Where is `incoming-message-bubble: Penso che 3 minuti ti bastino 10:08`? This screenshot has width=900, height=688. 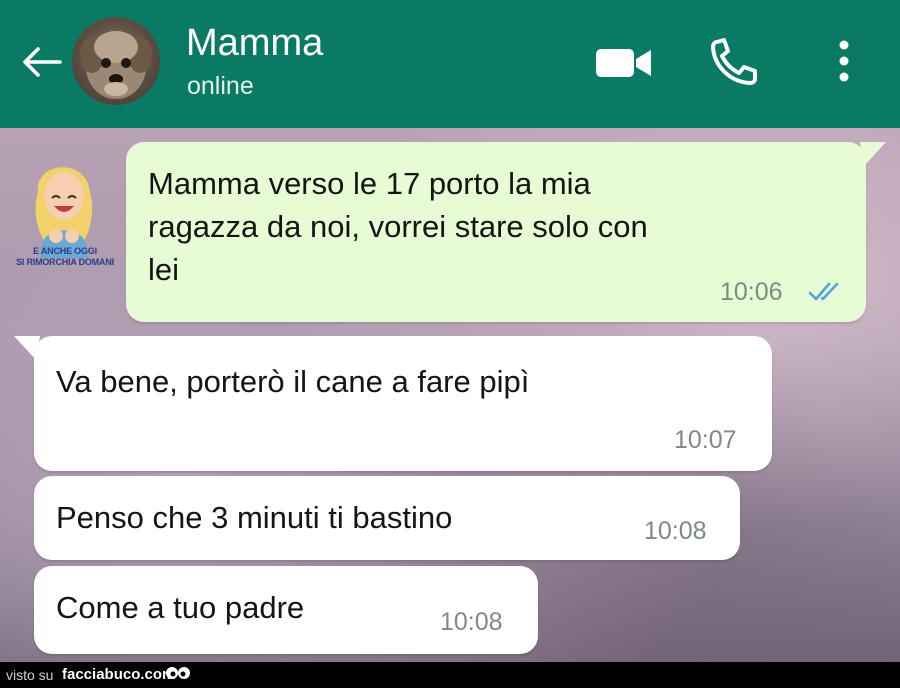 incoming-message-bubble: Penso che 3 minuti ti bastino 10:08 is located at coordinates (387, 518).